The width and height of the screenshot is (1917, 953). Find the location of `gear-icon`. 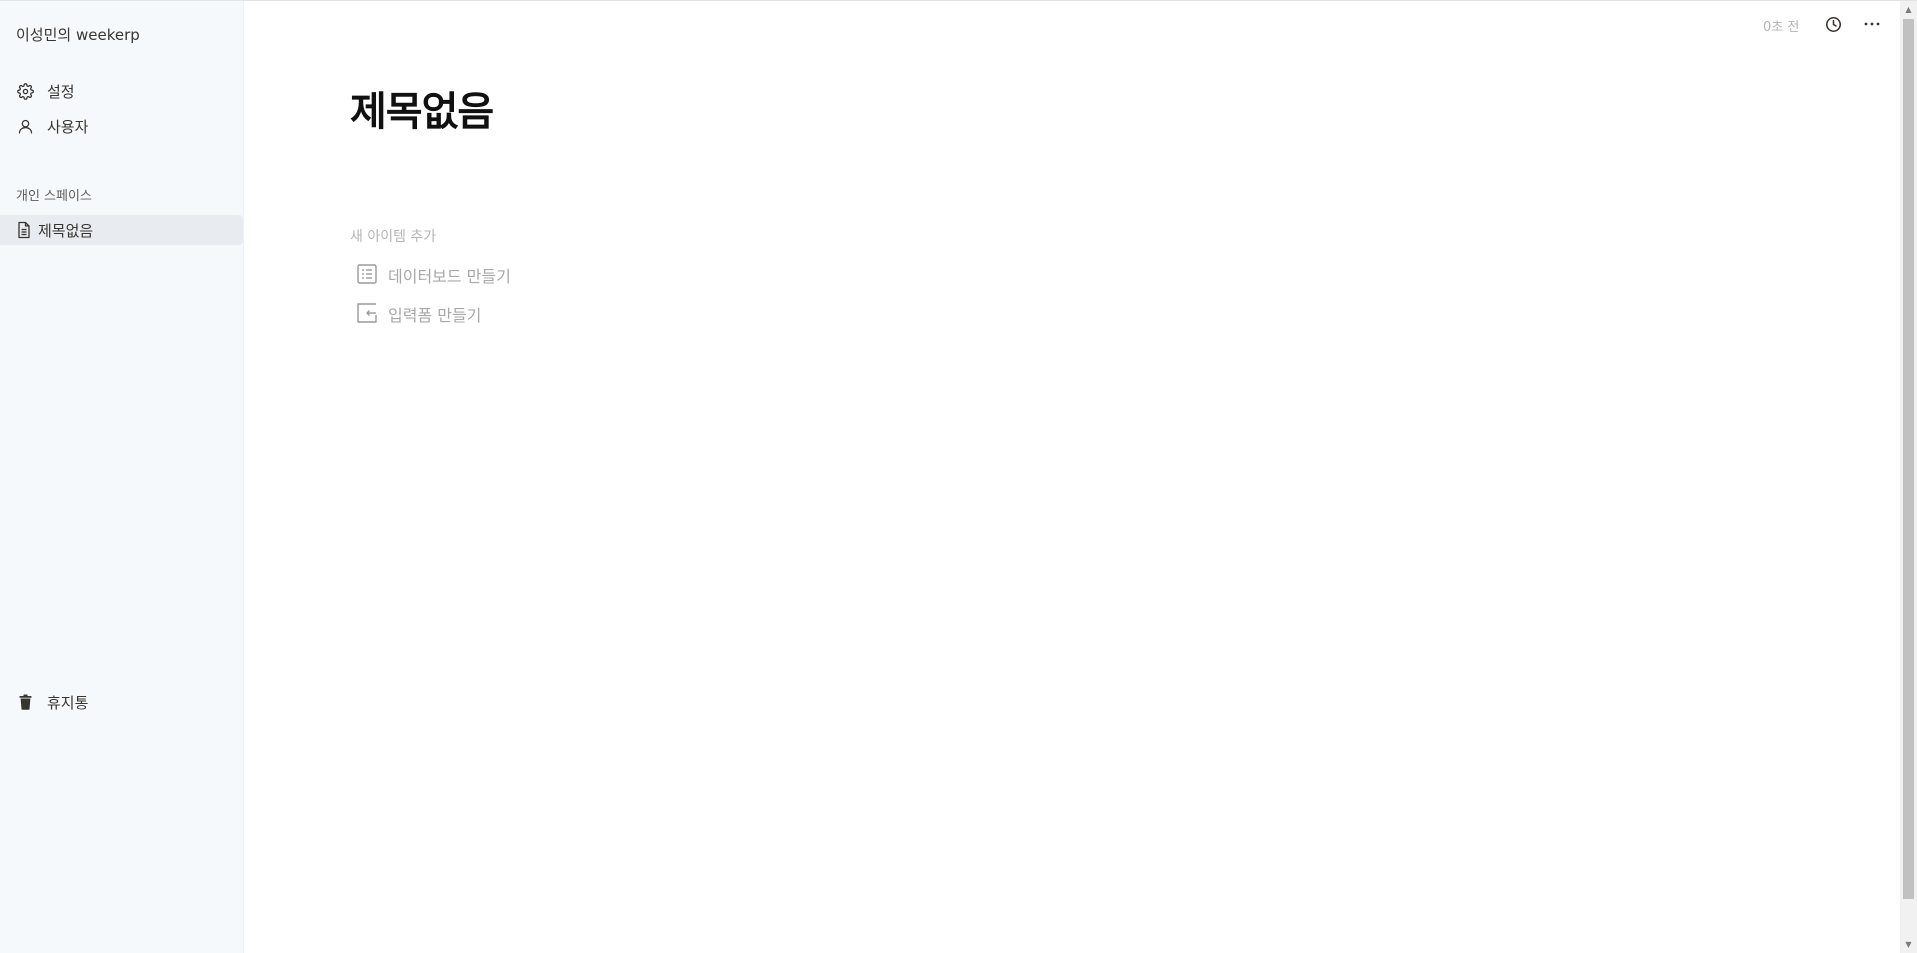

gear-icon is located at coordinates (25, 91).